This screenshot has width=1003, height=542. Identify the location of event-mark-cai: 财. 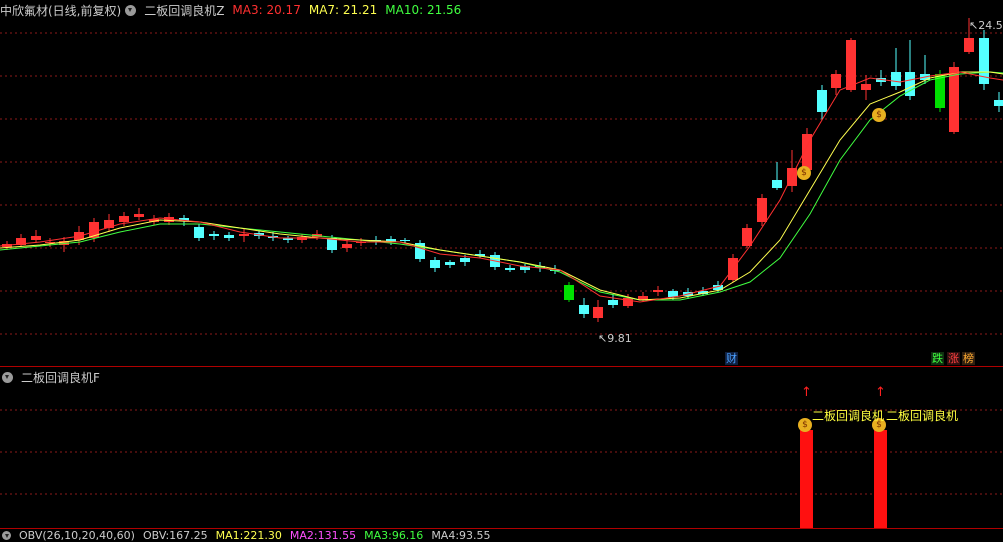
(731, 358).